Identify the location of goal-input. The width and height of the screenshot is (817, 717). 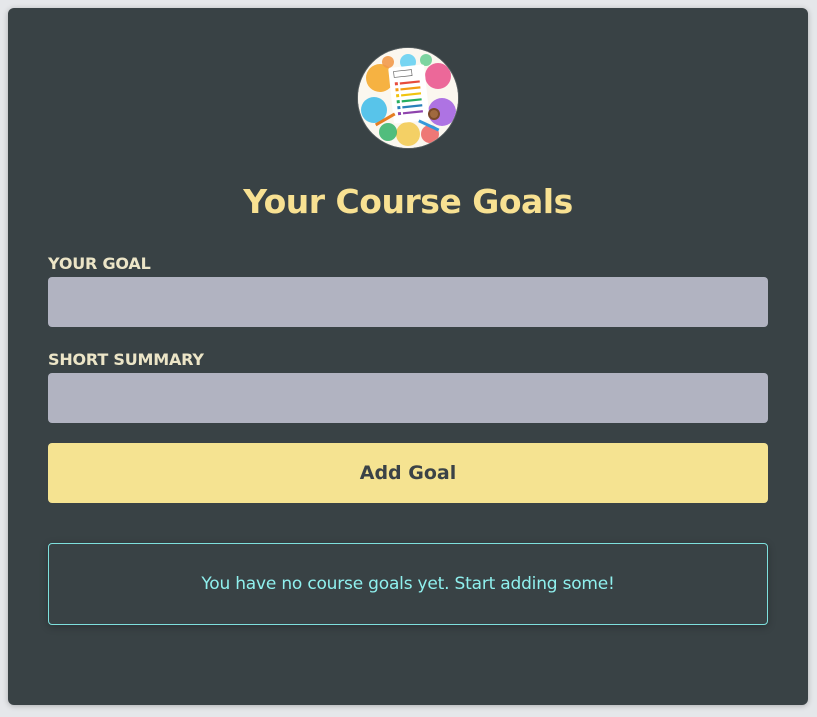
(408, 302).